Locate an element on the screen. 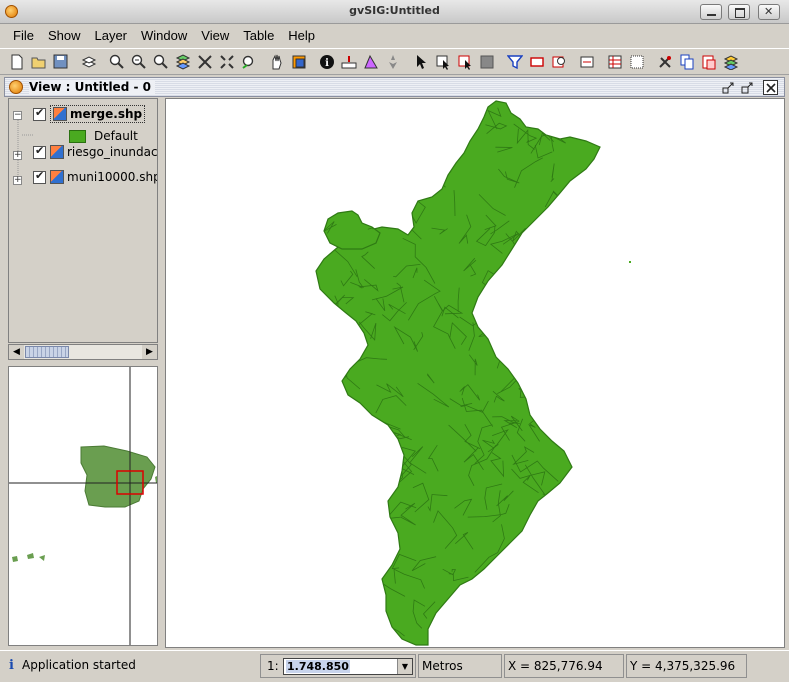 The height and width of the screenshot is (682, 789). measure-icon is located at coordinates (348, 61).